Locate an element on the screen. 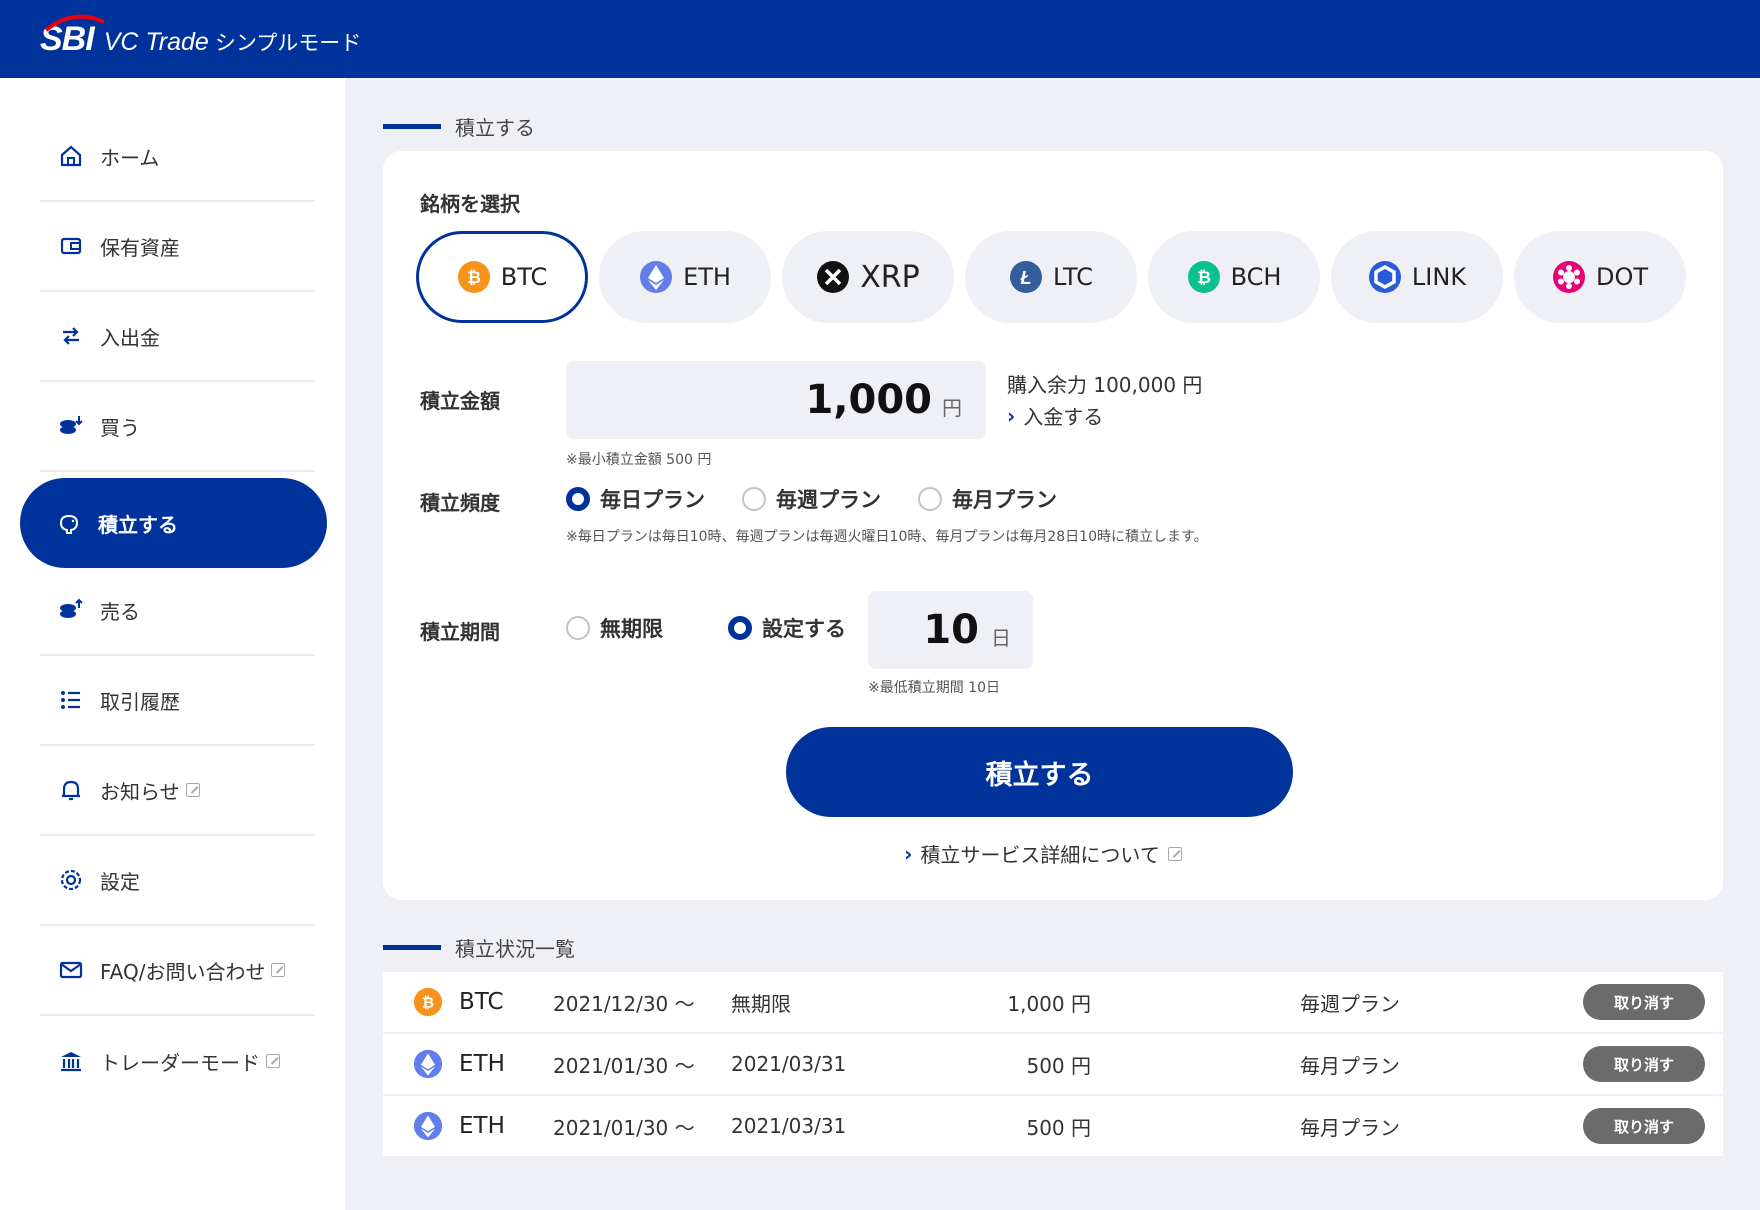 This screenshot has width=1760, height=1210. radio-label: 無期限 is located at coordinates (631, 629).